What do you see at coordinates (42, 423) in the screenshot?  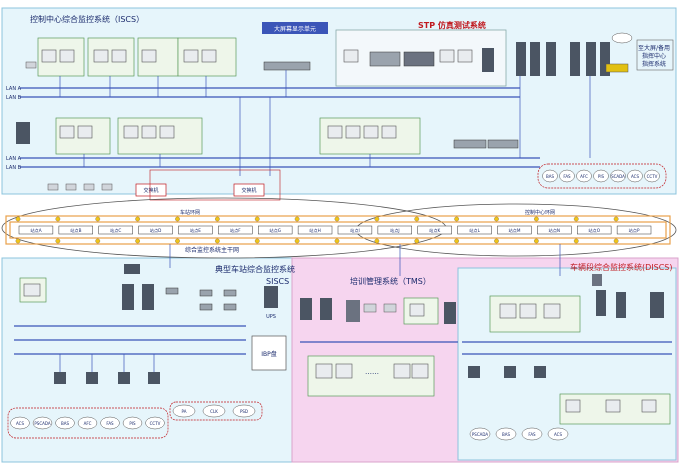 I see `subsystem-label: PSCADA` at bounding box center [42, 423].